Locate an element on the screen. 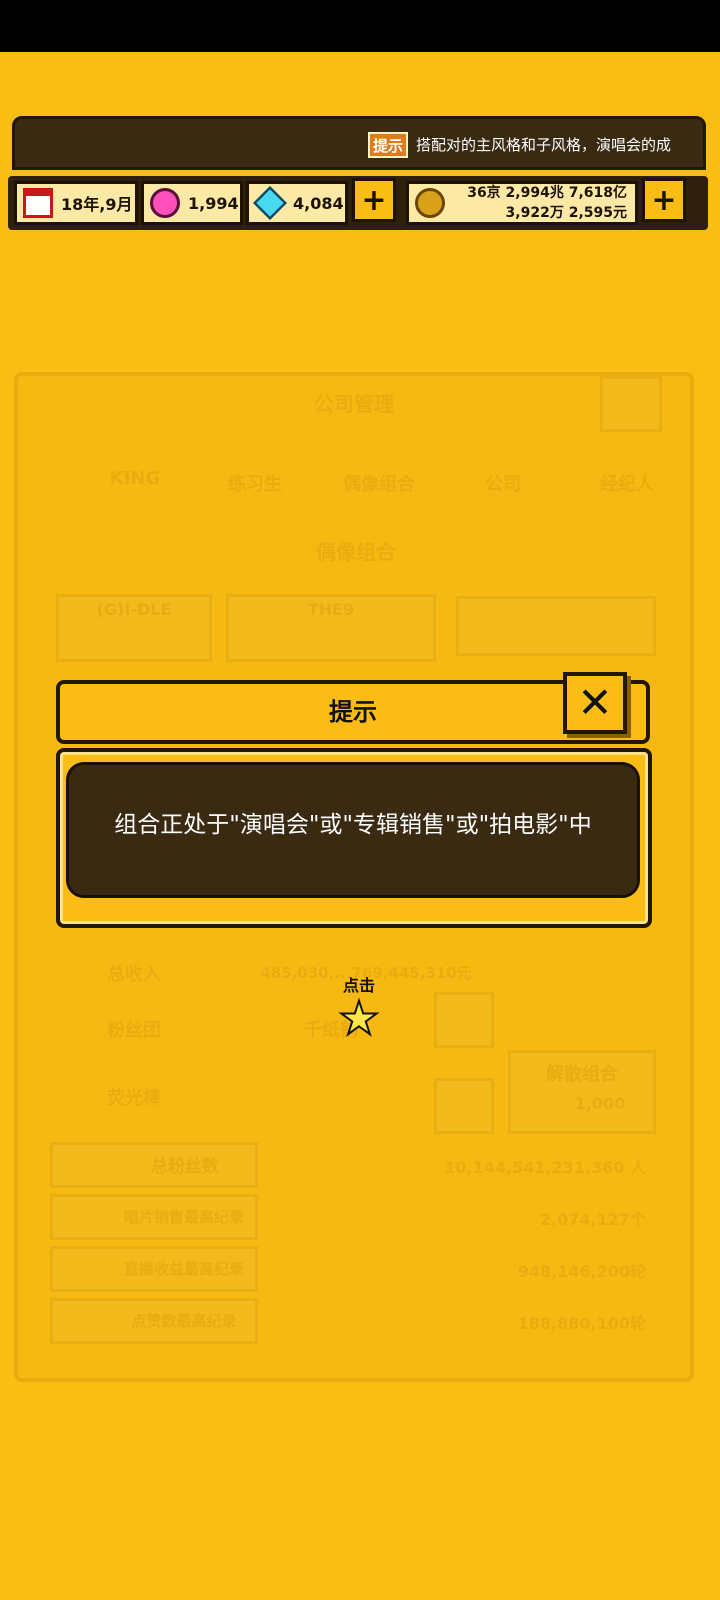 The height and width of the screenshot is (1600, 720). panel-title: 公司管理 is located at coordinates (354, 404).